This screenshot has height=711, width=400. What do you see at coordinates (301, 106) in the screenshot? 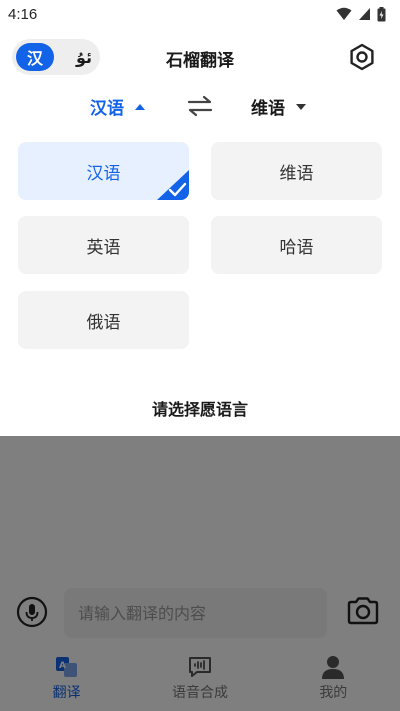
I see `caret-down-icon` at bounding box center [301, 106].